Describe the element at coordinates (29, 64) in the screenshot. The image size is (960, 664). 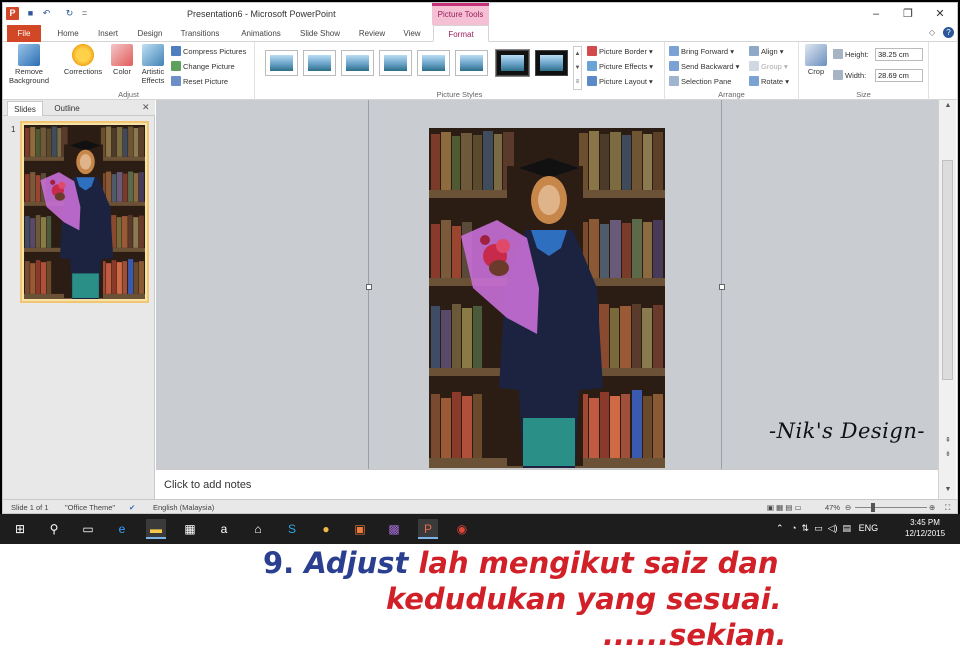
I see `remove-background-button: Remove Background` at that location.